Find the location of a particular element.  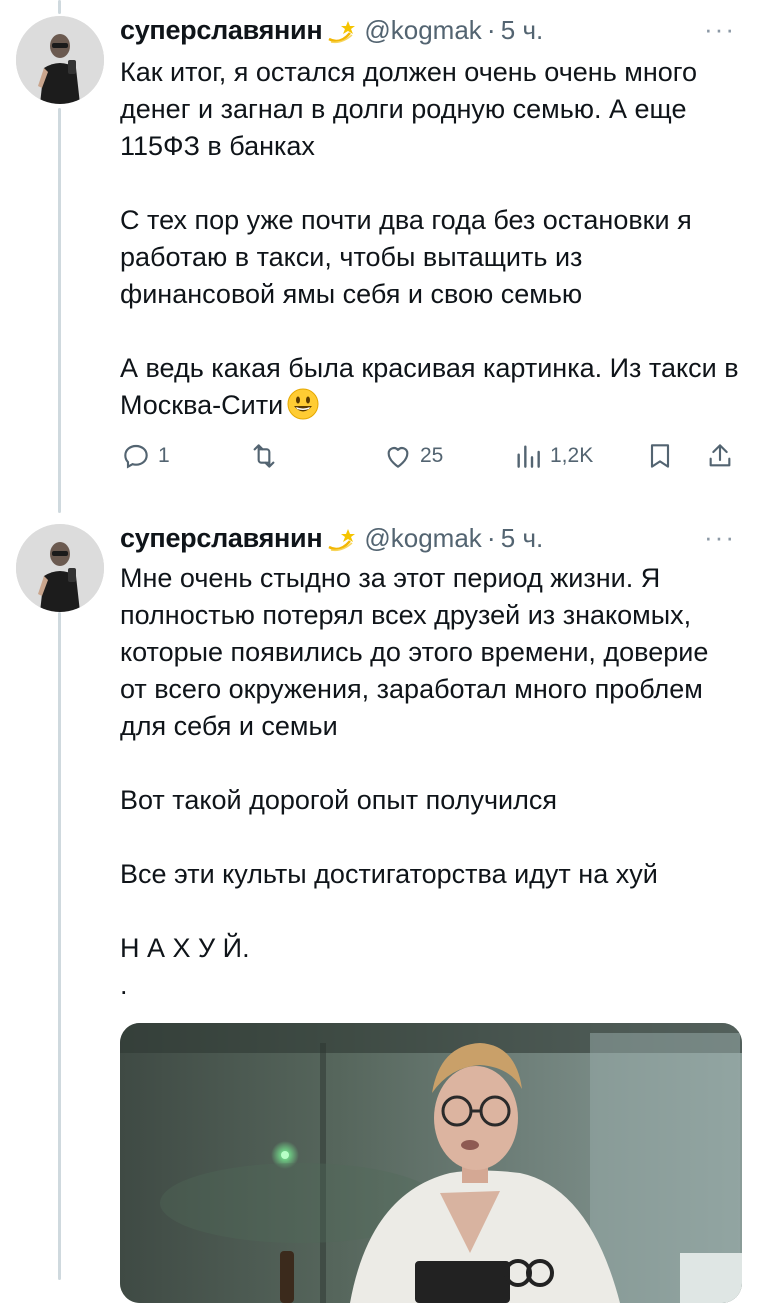

views-button: 1,2K is located at coordinates (552, 456).